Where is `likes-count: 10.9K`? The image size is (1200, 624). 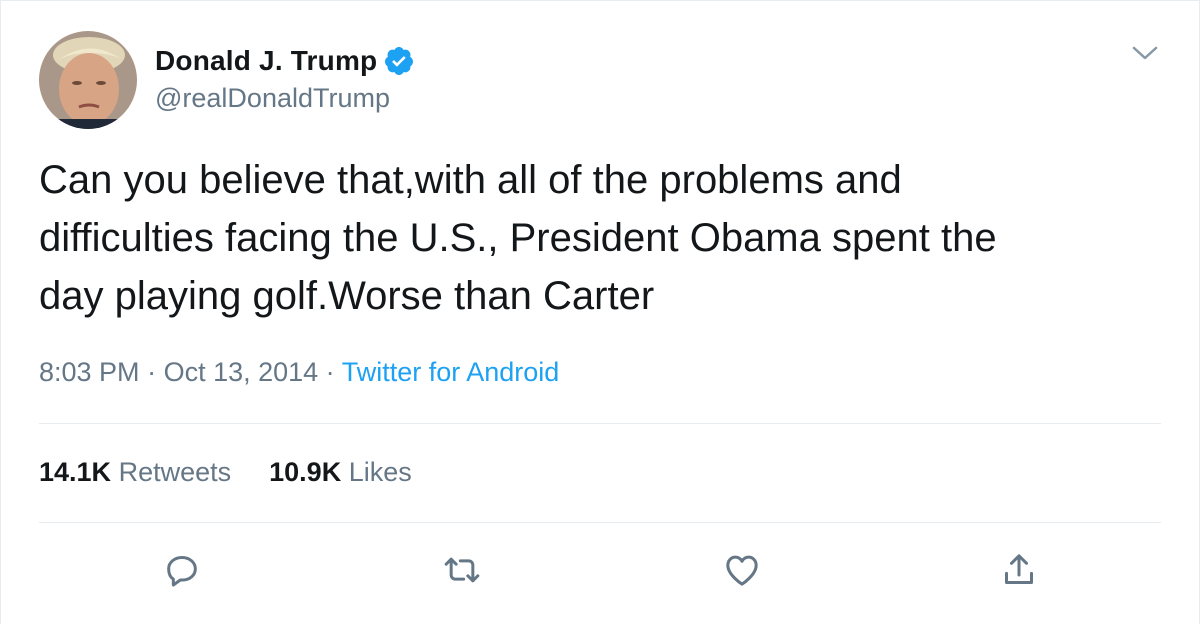 likes-count: 10.9K is located at coordinates (305, 472).